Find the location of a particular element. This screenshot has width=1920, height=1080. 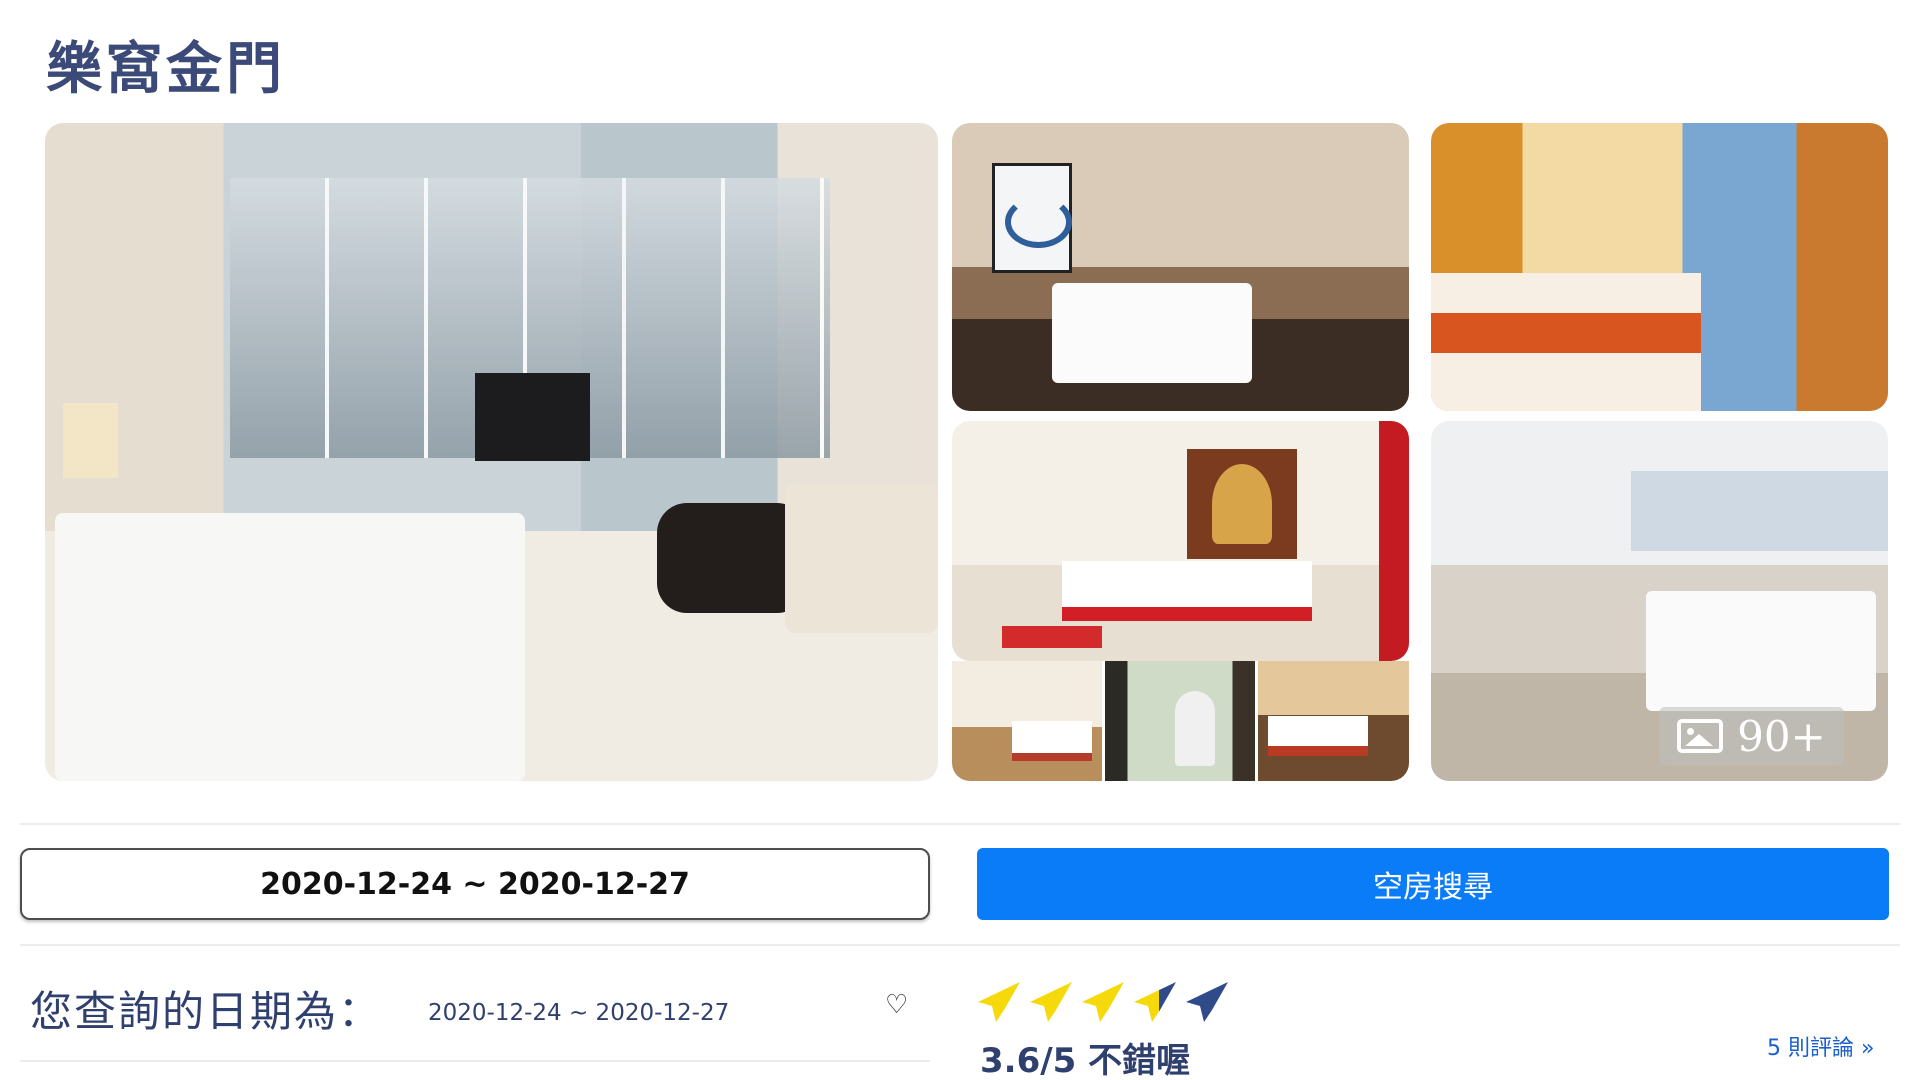

photo-art is located at coordinates (1032, 218).